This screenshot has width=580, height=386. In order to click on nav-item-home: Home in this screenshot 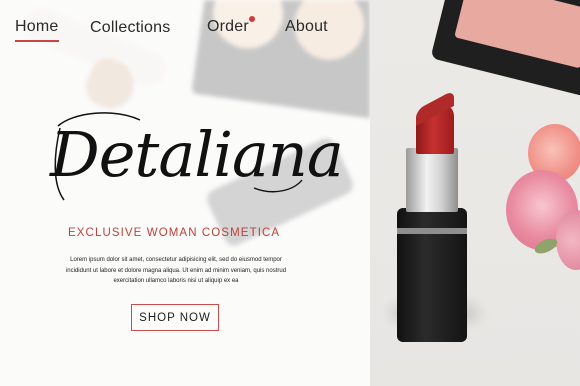, I will do `click(37, 30)`.